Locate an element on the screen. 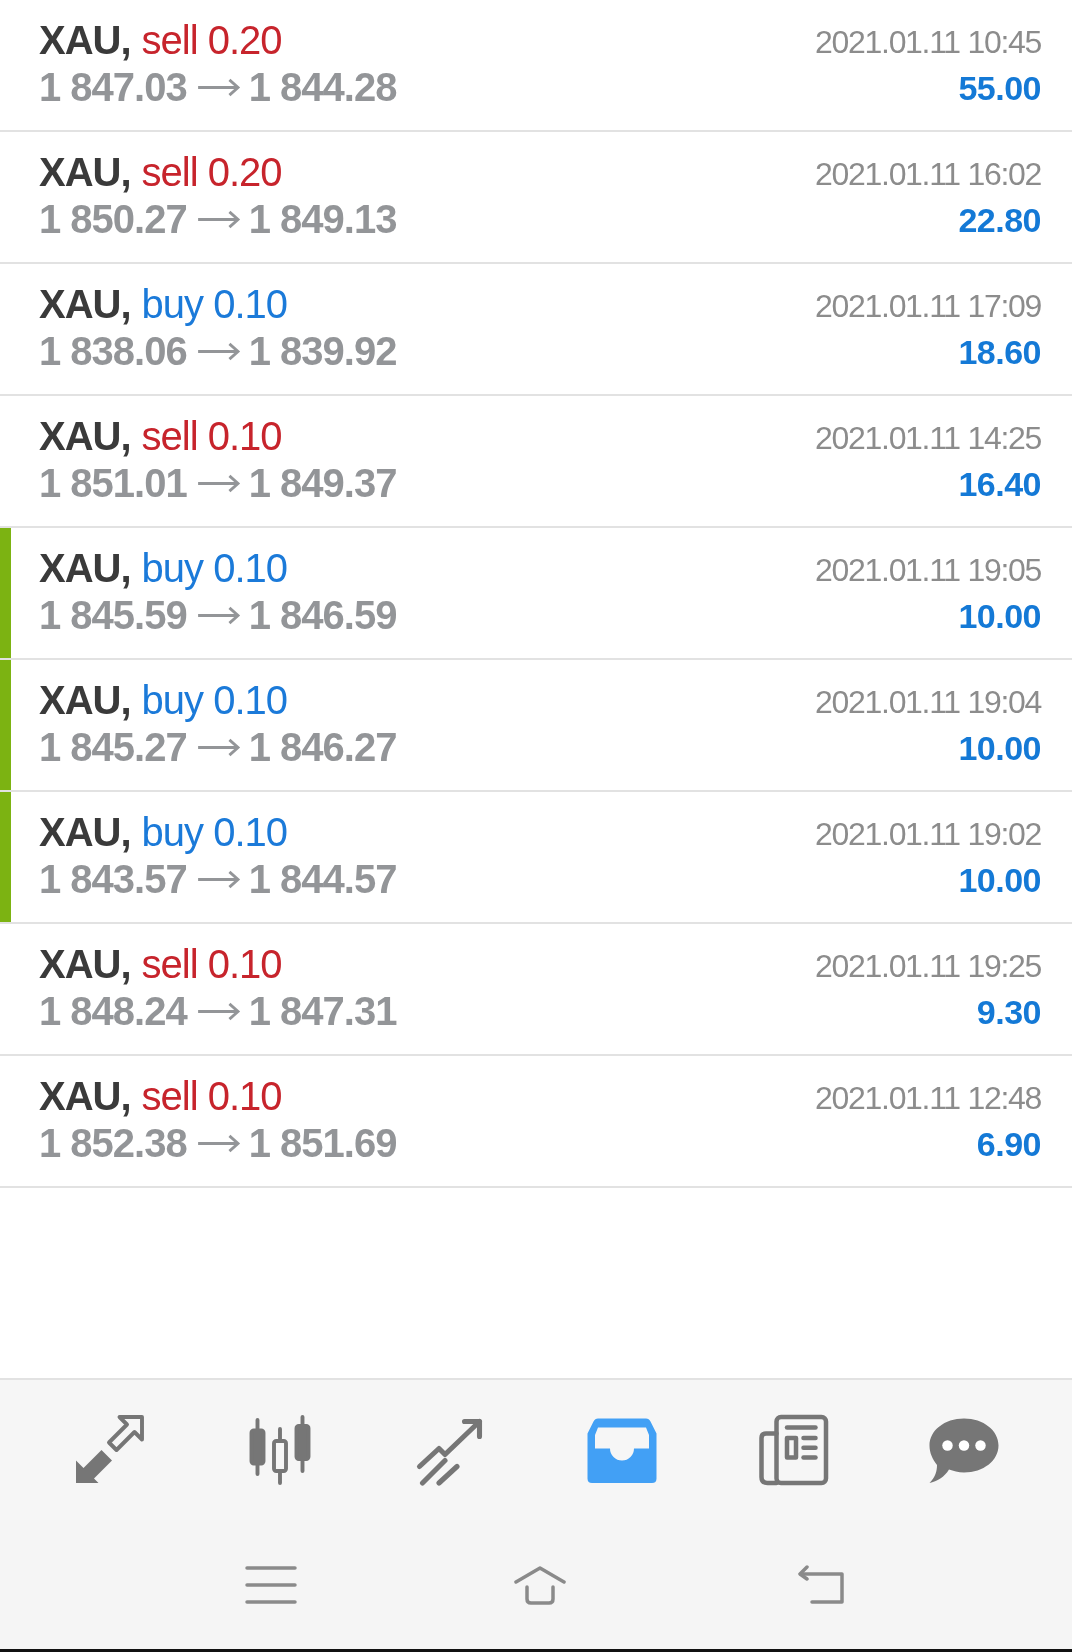  open-price: 1 845.27 is located at coordinates (113, 747).